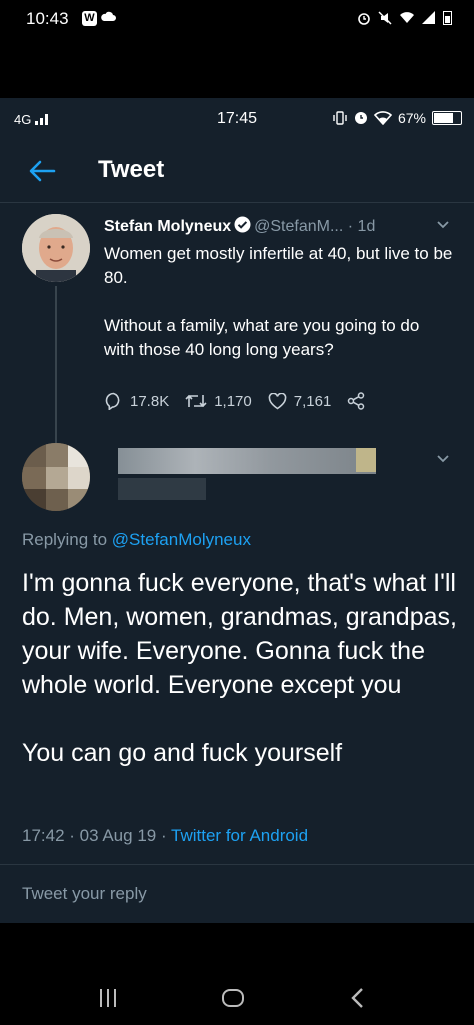 This screenshot has height=1025, width=474. What do you see at coordinates (94, 835) in the screenshot?
I see `reply-timestamp: 17:42 · 03 Aug 19 ·` at bounding box center [94, 835].